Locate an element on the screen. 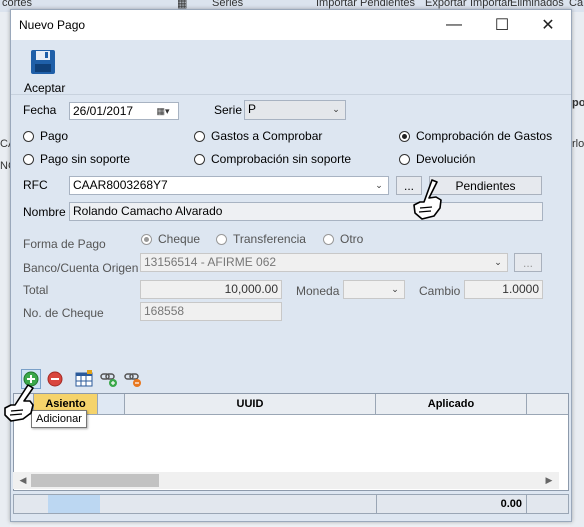  bg-fragment-rlo: rlo is located at coordinates (578, 144).